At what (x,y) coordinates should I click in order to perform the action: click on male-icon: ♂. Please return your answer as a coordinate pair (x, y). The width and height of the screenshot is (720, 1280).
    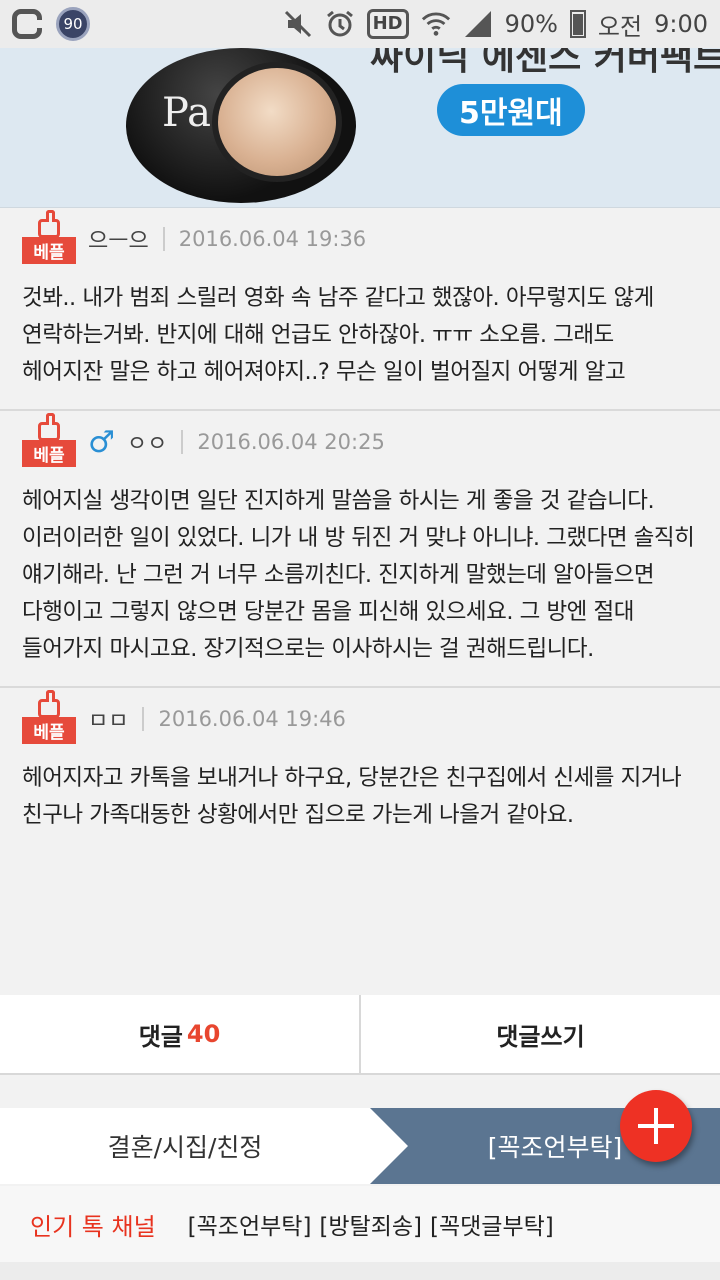
    Looking at the image, I should click on (101, 442).